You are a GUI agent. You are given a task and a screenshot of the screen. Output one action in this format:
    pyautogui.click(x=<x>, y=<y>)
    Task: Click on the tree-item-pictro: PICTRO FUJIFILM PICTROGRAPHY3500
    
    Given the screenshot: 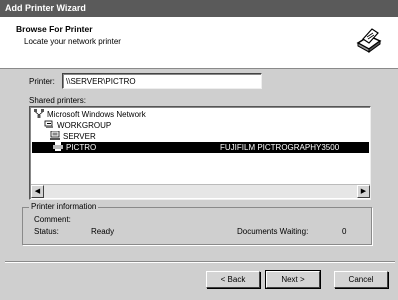 What is the action you would take?
    pyautogui.click(x=200, y=147)
    